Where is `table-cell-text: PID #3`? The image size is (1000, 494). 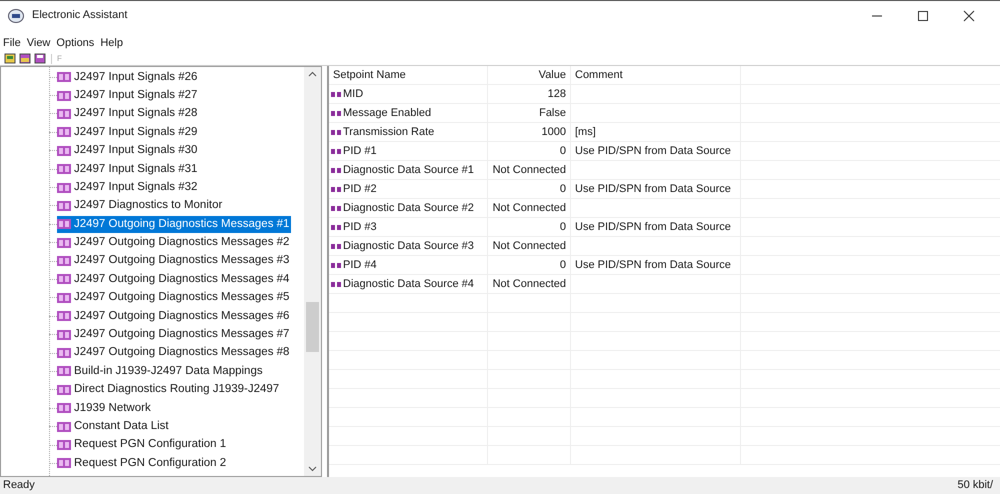
table-cell-text: PID #3 is located at coordinates (360, 227).